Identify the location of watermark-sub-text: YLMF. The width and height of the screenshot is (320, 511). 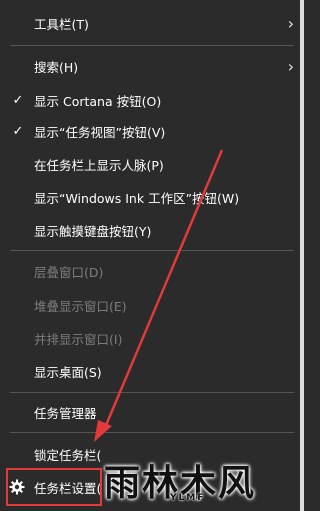
(188, 498).